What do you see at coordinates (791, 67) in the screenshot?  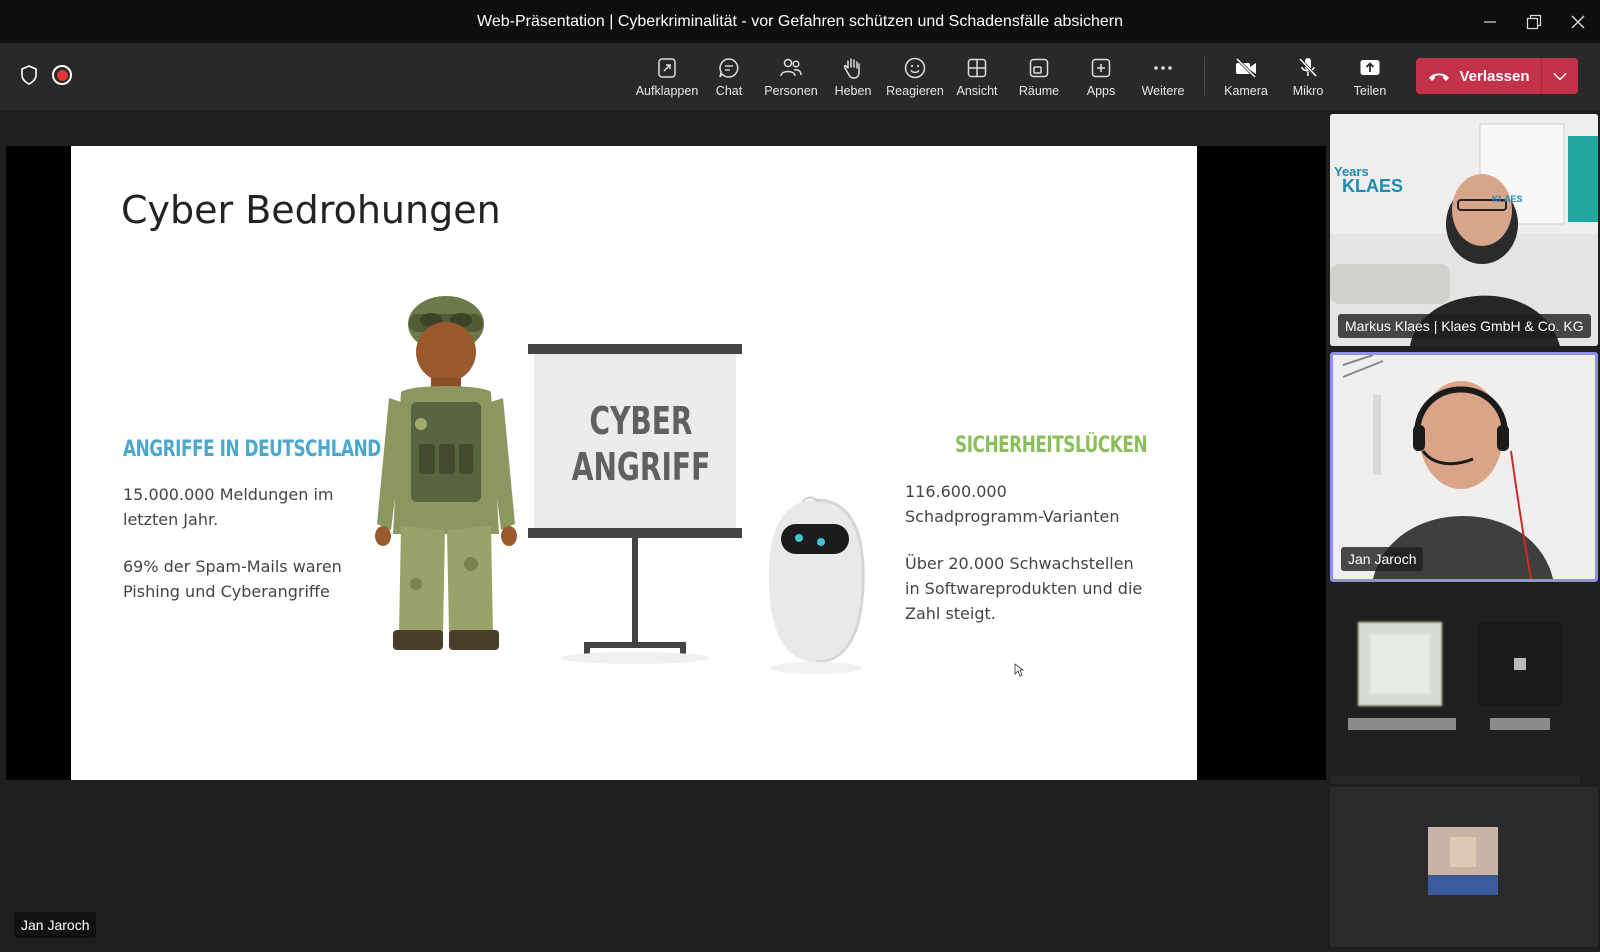 I see `people-icon` at bounding box center [791, 67].